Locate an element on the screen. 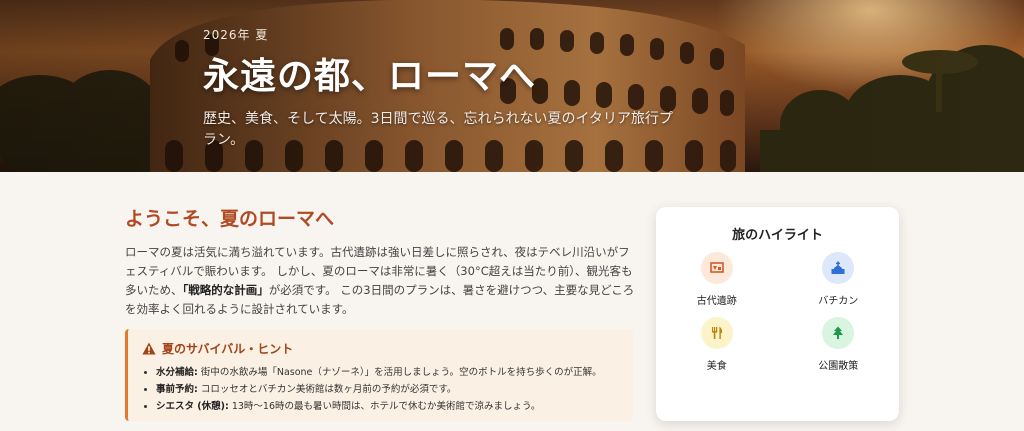 The height and width of the screenshot is (431, 1024). hero-title: 永遠の都、ローマへ is located at coordinates (370, 76).